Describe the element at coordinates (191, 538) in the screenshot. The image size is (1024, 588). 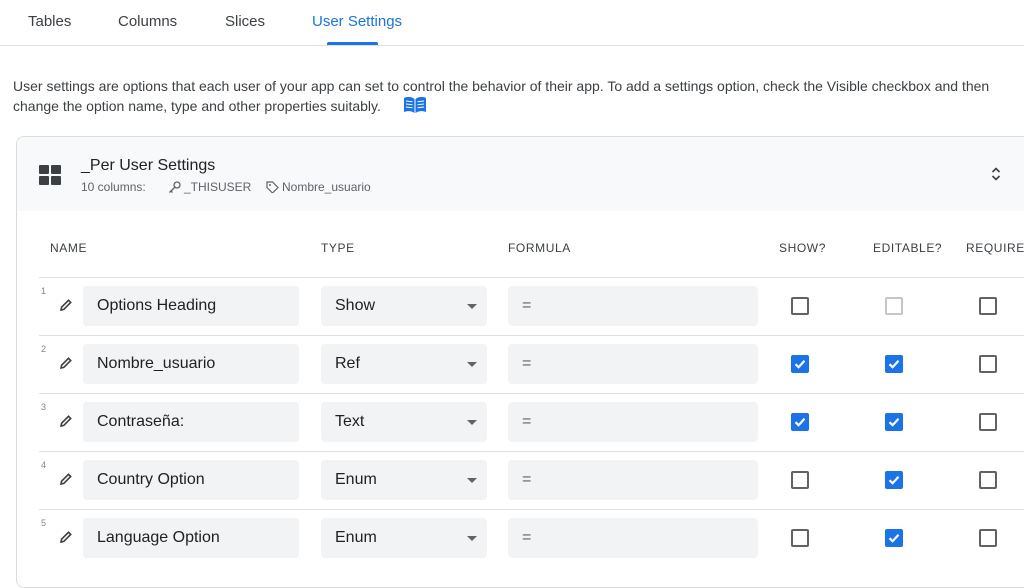
I see `name-field: Language Option` at that location.